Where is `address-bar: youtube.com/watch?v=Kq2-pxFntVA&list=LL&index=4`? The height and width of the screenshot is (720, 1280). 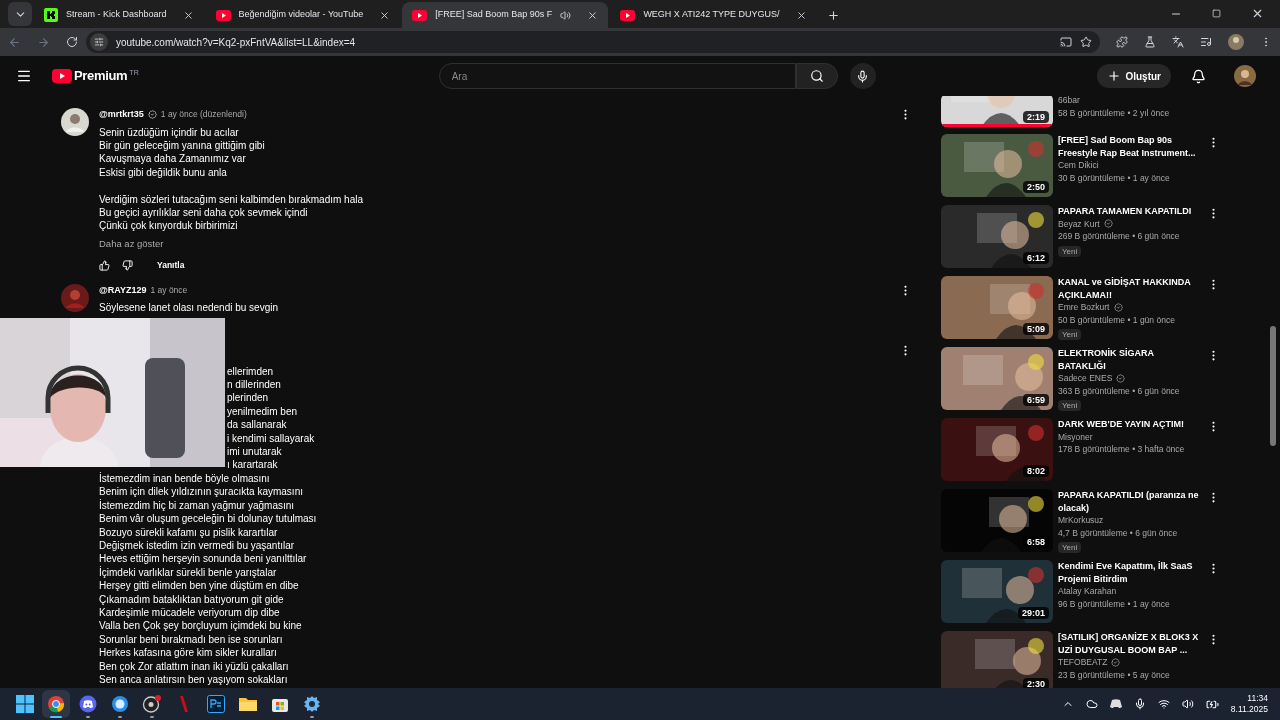 address-bar: youtube.com/watch?v=Kq2-pxFntVA&list=LL&index=4 is located at coordinates (593, 42).